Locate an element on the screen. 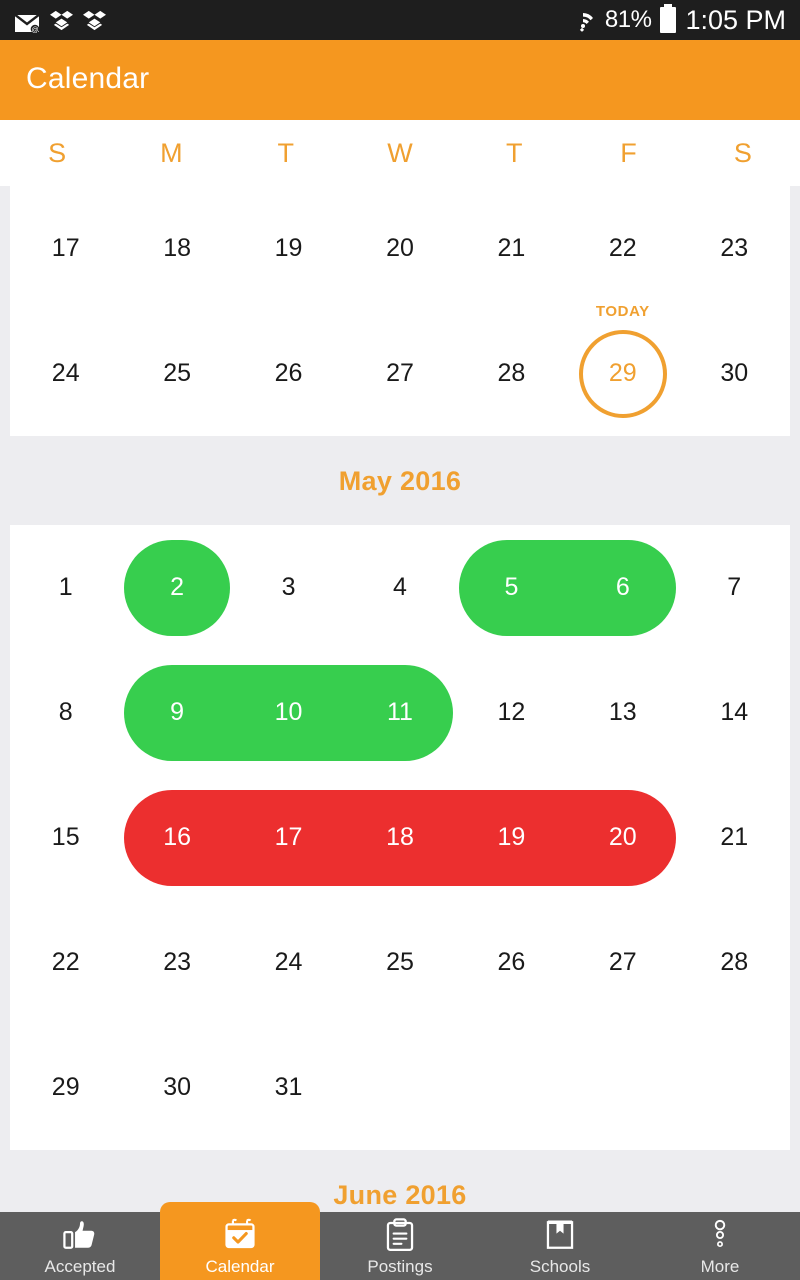  today-marker: TODAY 29 is located at coordinates (622, 369).